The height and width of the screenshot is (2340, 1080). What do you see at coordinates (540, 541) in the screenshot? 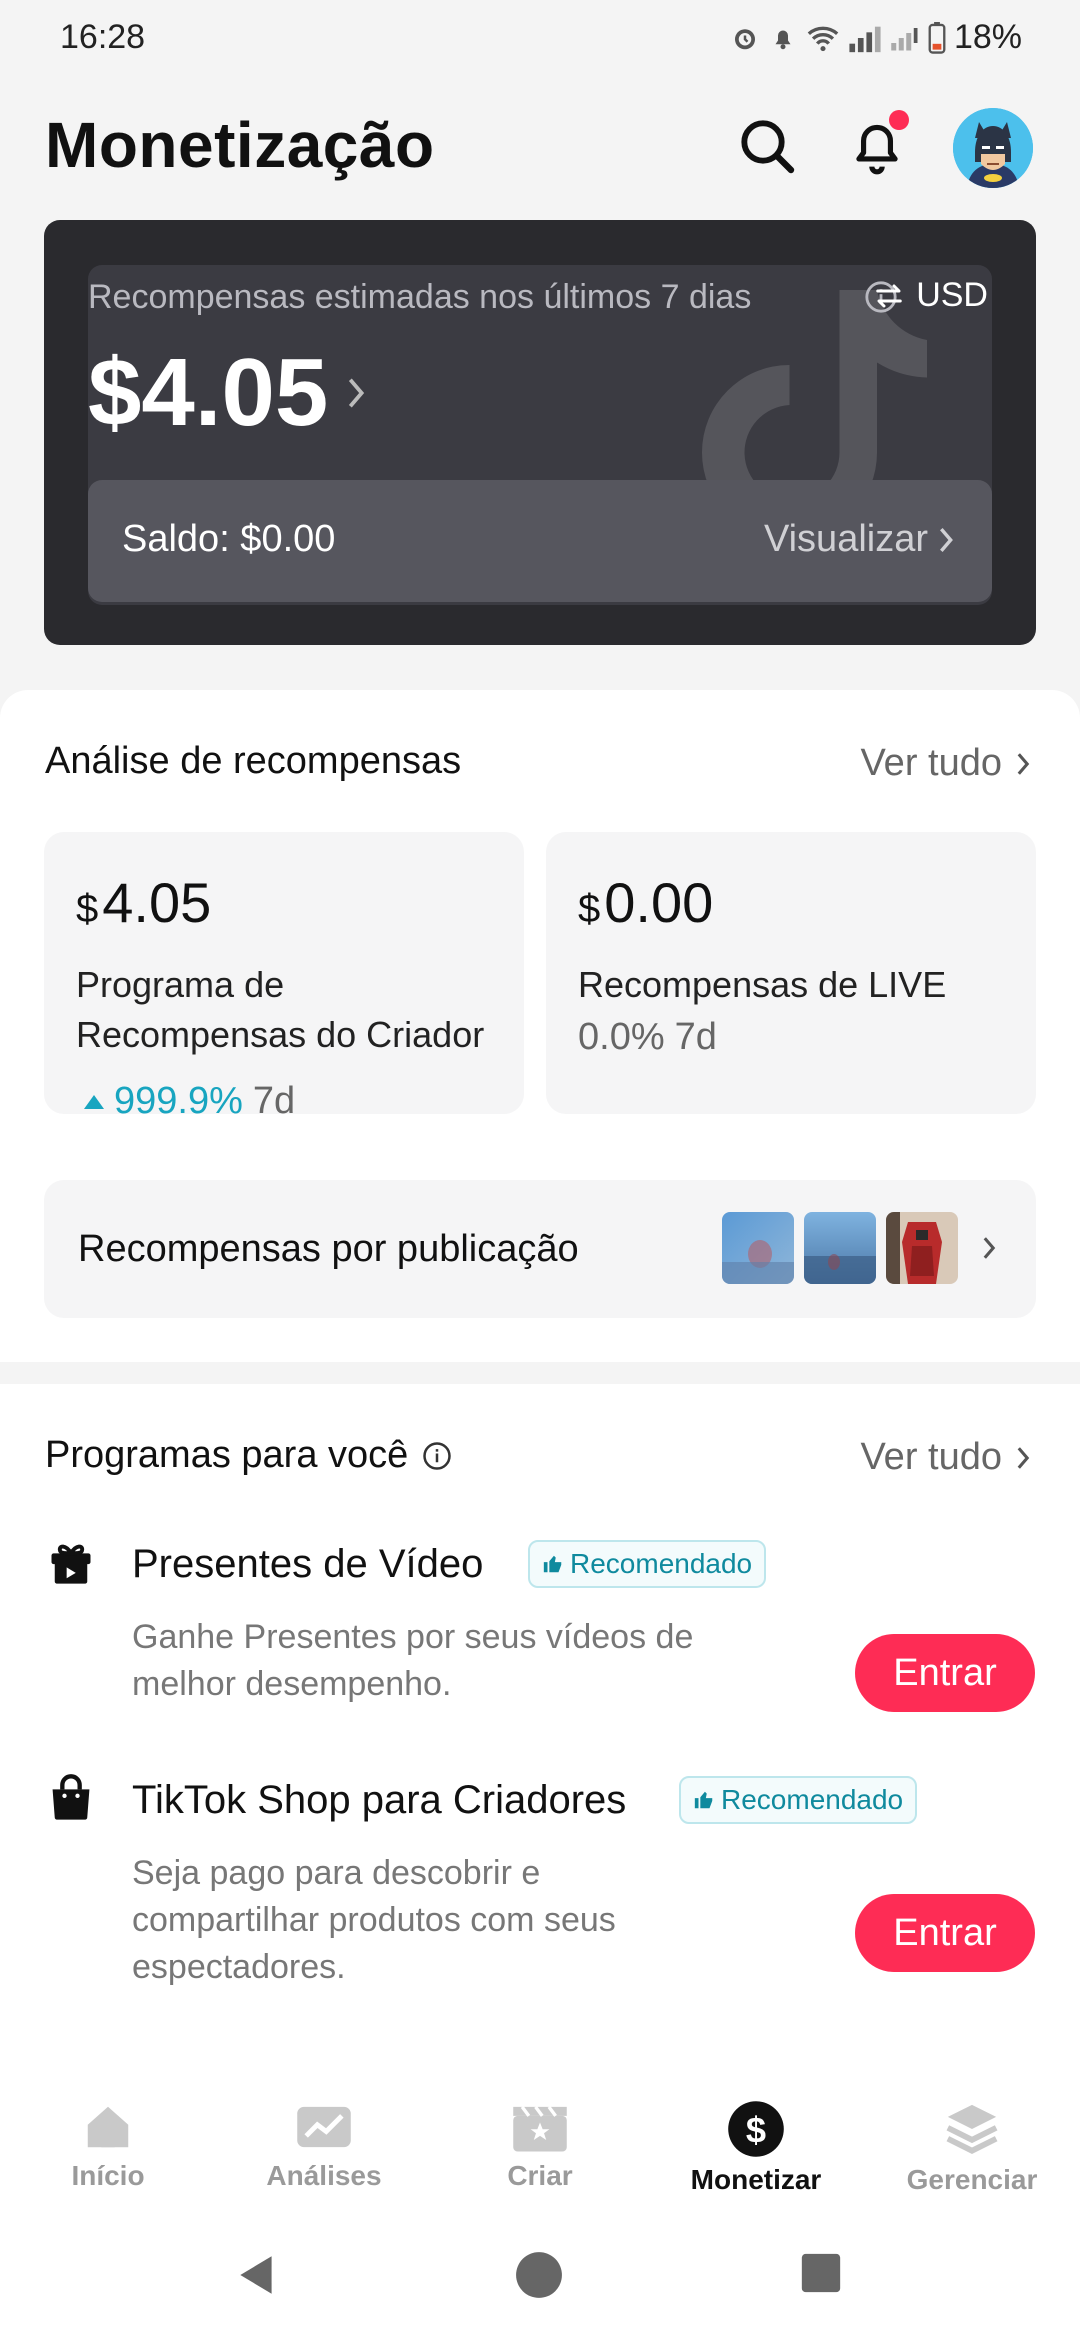
I see `balance-bar: Saldo: $0.00 Visualizar` at bounding box center [540, 541].